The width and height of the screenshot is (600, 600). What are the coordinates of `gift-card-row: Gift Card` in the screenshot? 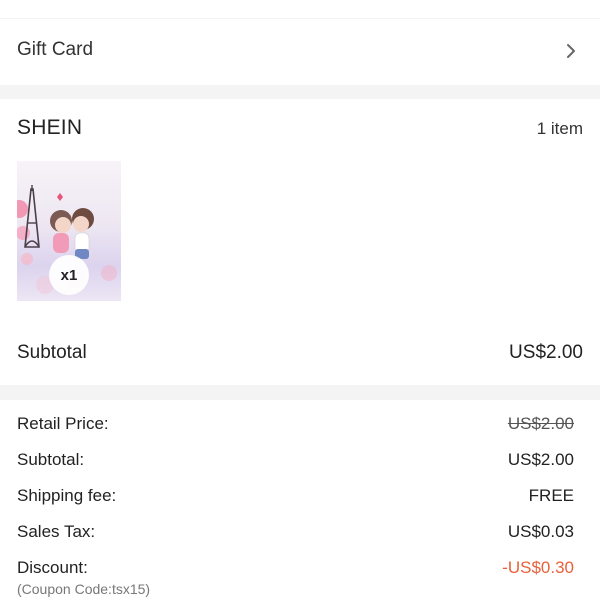 It's located at (300, 52).